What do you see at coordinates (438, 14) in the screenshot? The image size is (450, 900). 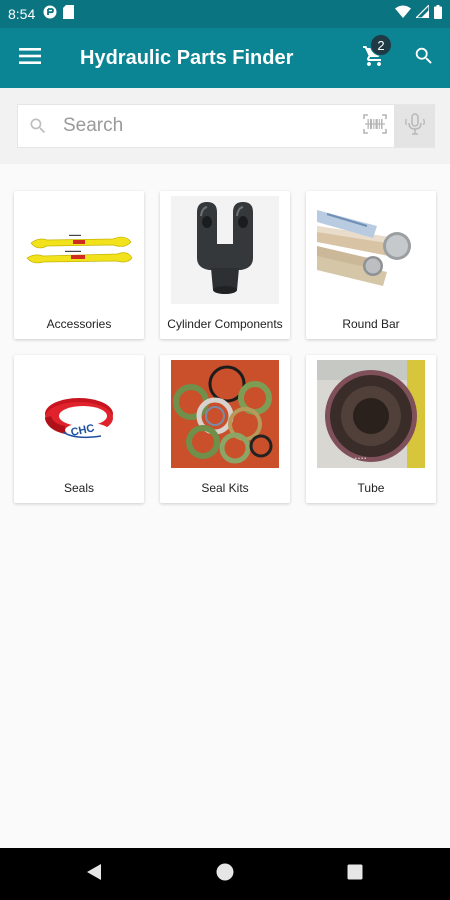 I see `battery-icon` at bounding box center [438, 14].